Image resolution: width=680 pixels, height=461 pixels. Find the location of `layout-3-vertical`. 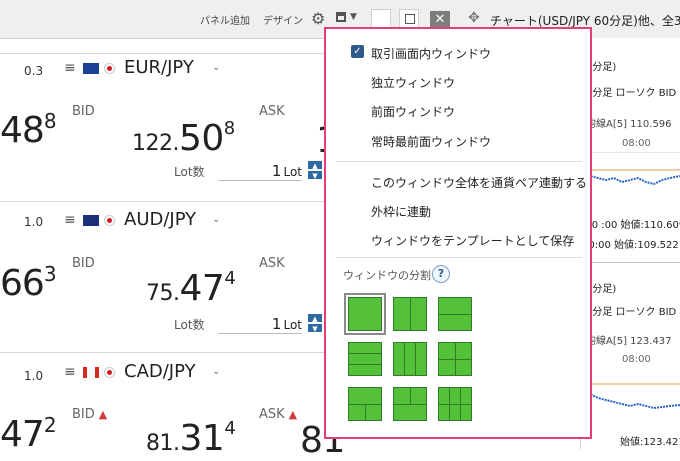

layout-3-vertical is located at coordinates (410, 359).